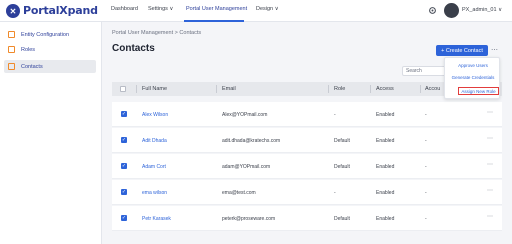  I want to click on nav-dashboard: Dashboard, so click(124, 9).